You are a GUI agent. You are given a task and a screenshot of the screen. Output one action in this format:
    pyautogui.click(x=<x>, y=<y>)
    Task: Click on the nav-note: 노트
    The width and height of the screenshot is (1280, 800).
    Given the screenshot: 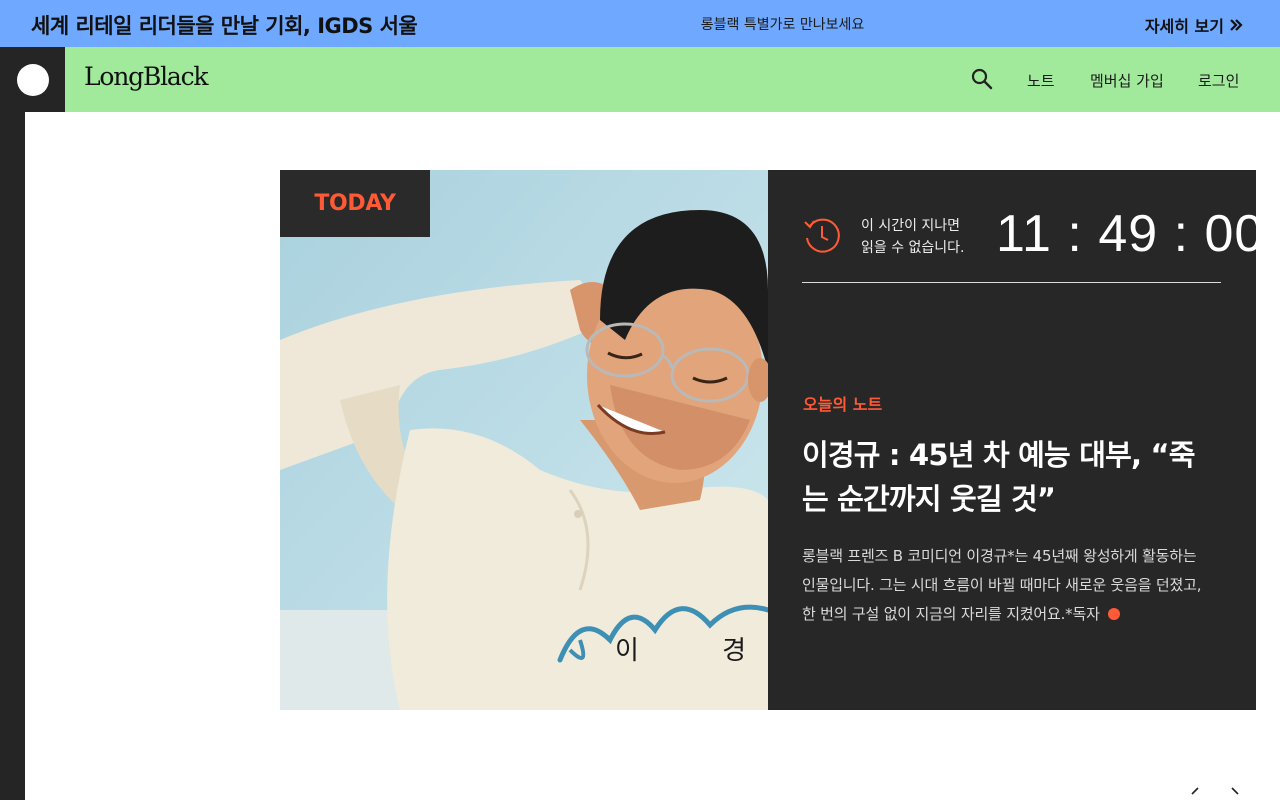 What is the action you would take?
    pyautogui.click(x=1041, y=80)
    